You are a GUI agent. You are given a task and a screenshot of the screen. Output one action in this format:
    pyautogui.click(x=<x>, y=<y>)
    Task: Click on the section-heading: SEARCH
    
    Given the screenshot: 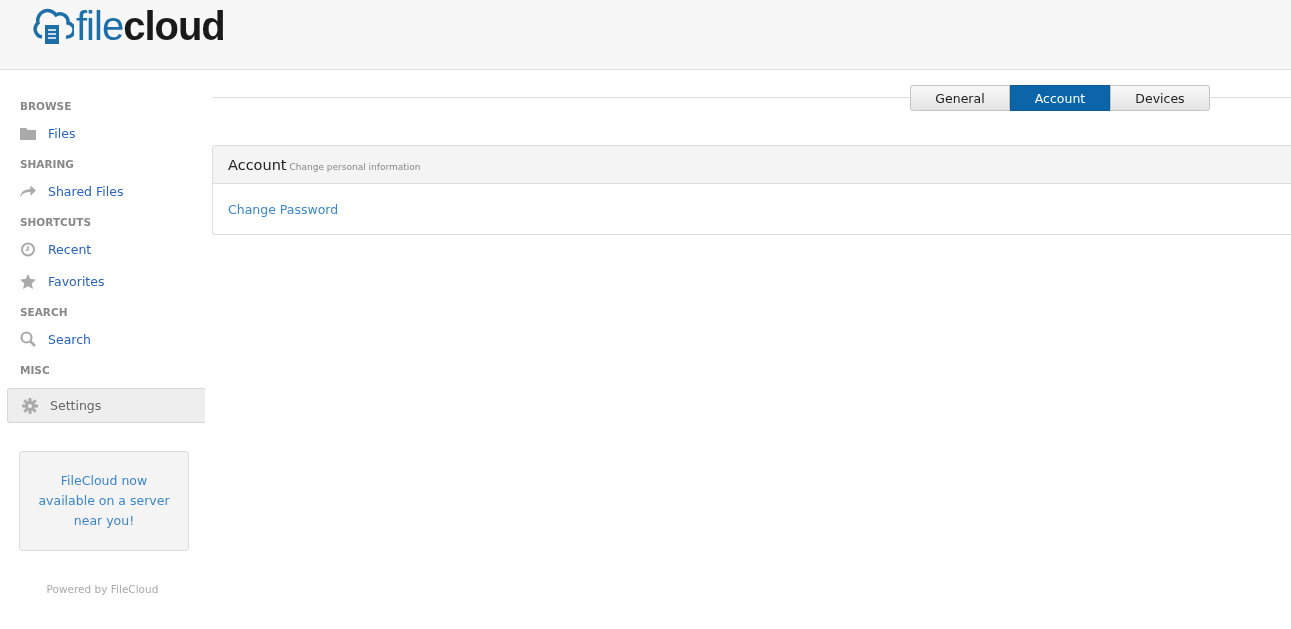 What is the action you would take?
    pyautogui.click(x=44, y=313)
    